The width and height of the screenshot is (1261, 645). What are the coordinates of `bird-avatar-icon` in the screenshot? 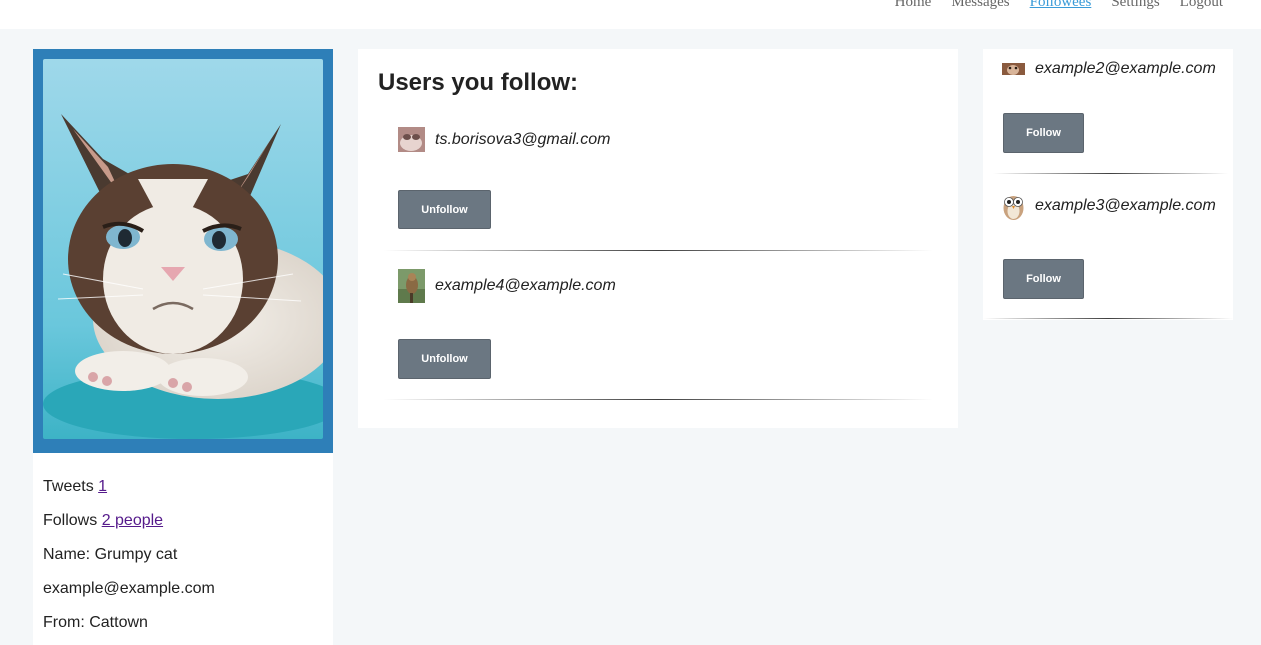 It's located at (411, 286).